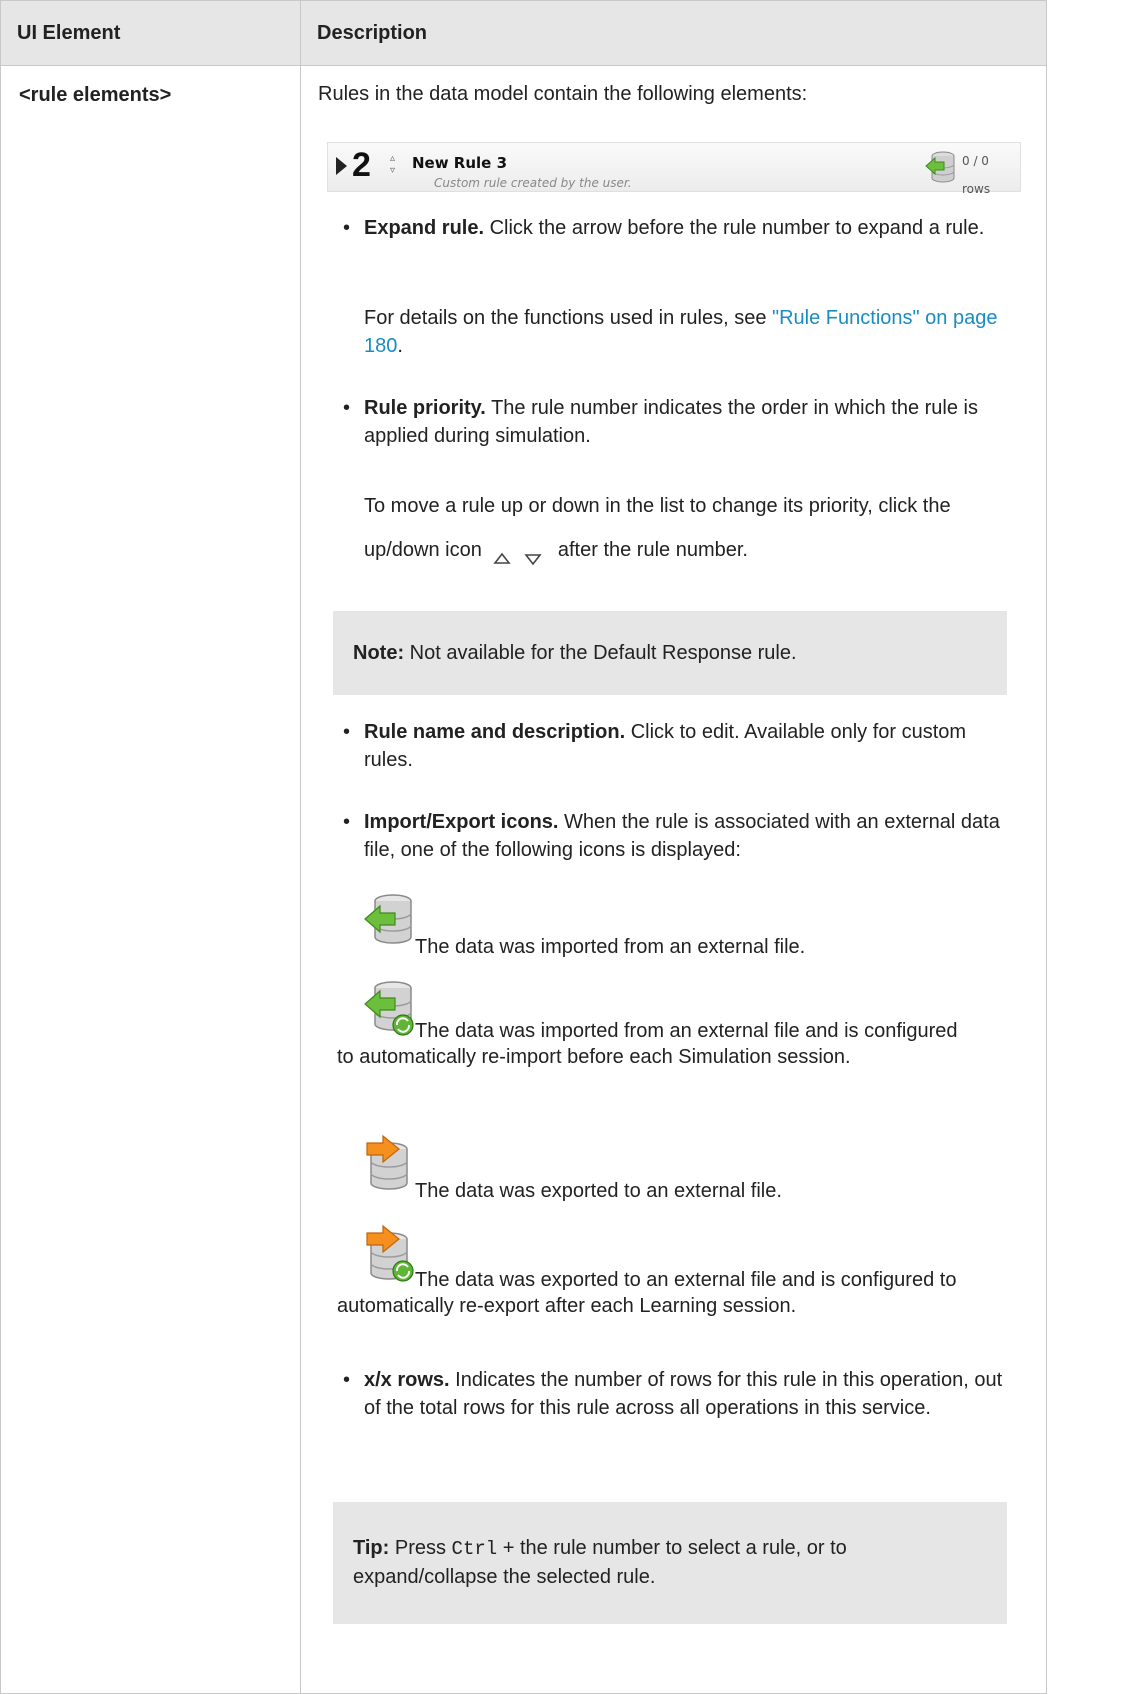  Describe the element at coordinates (341, 166) in the screenshot. I see `expand-arrow-icon` at that location.